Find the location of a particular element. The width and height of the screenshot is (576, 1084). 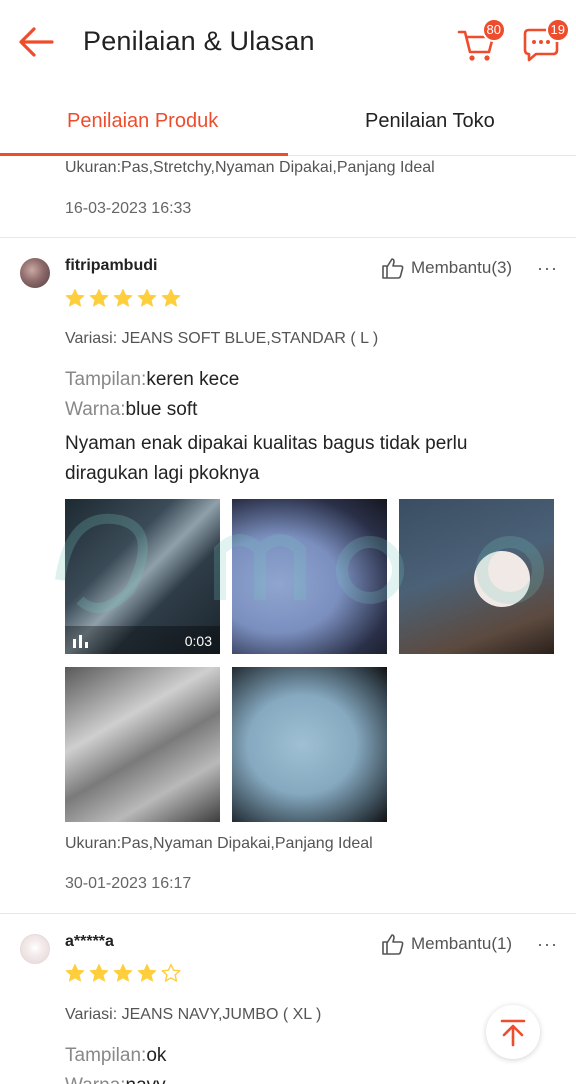

attr-value: ok is located at coordinates (156, 1055).